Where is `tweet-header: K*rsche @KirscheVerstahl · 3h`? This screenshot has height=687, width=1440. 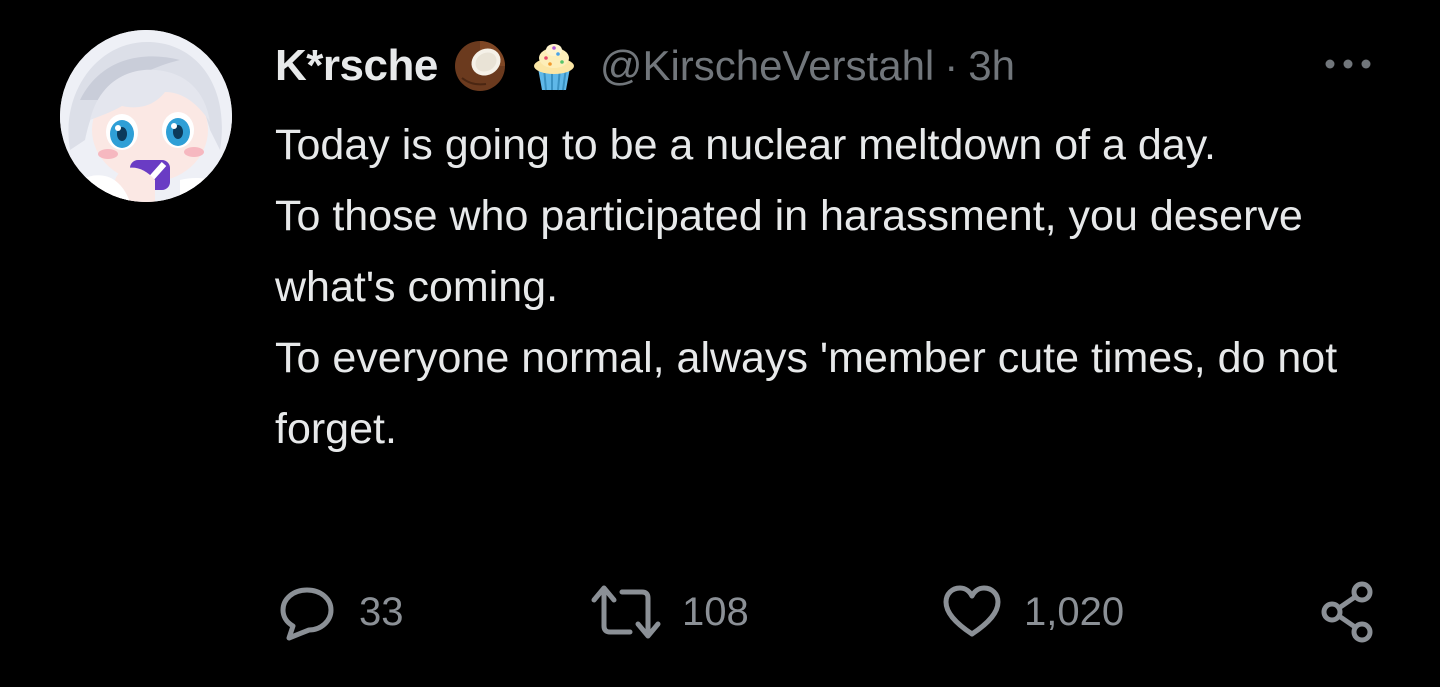
tweet-header: K*rsche @KirscheVerstahl · 3h is located at coordinates (645, 66).